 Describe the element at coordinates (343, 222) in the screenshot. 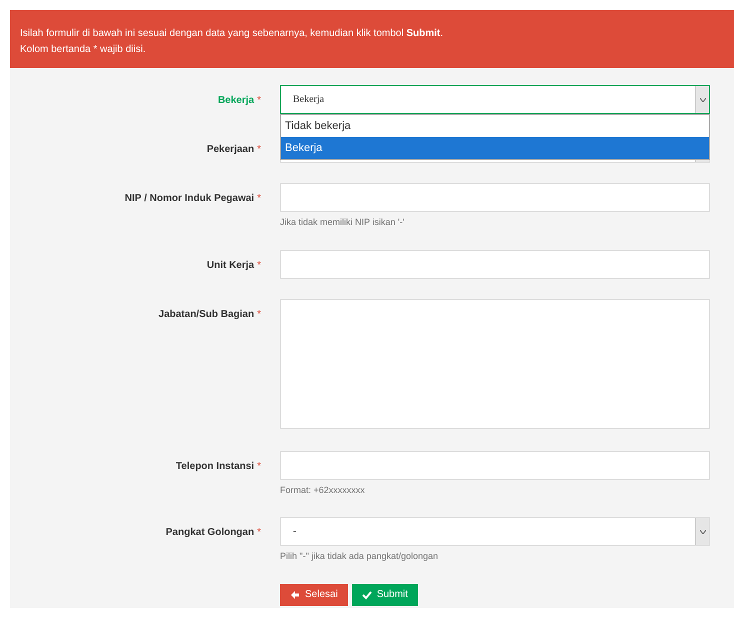

I see `help-text: Jika tidak memiliki NIP isikan '-'` at that location.